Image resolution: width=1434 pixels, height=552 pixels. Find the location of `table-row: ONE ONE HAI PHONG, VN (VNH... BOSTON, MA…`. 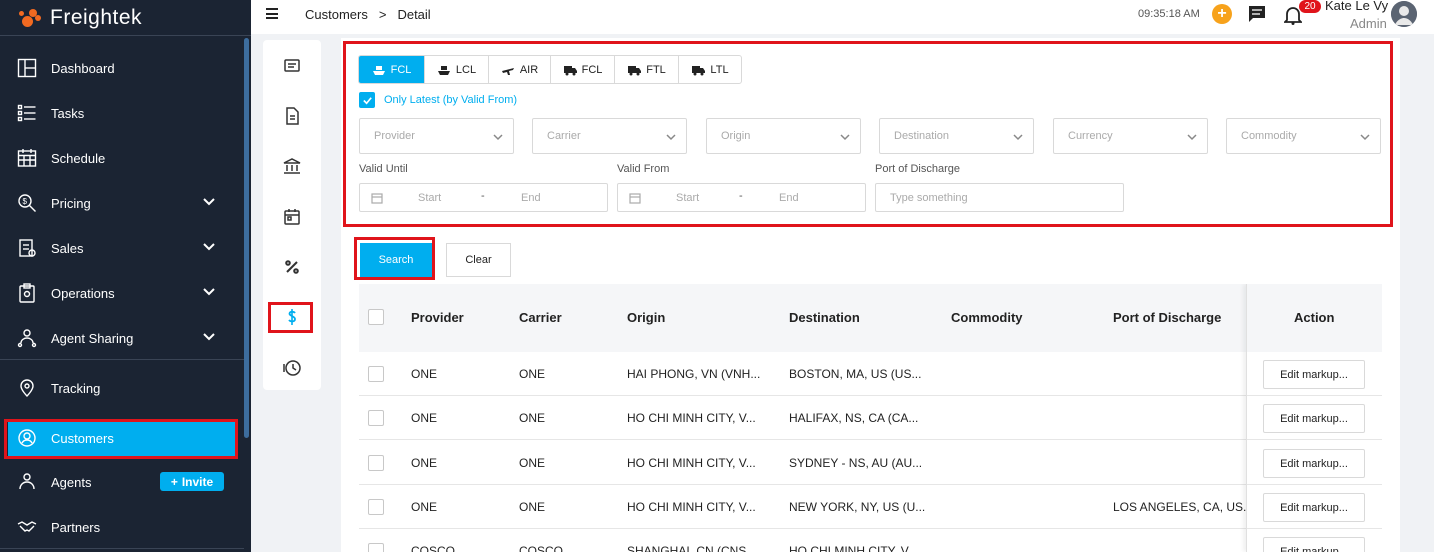

table-row: ONE ONE HAI PHONG, VN (VNH... BOSTON, MA… is located at coordinates (870, 374).